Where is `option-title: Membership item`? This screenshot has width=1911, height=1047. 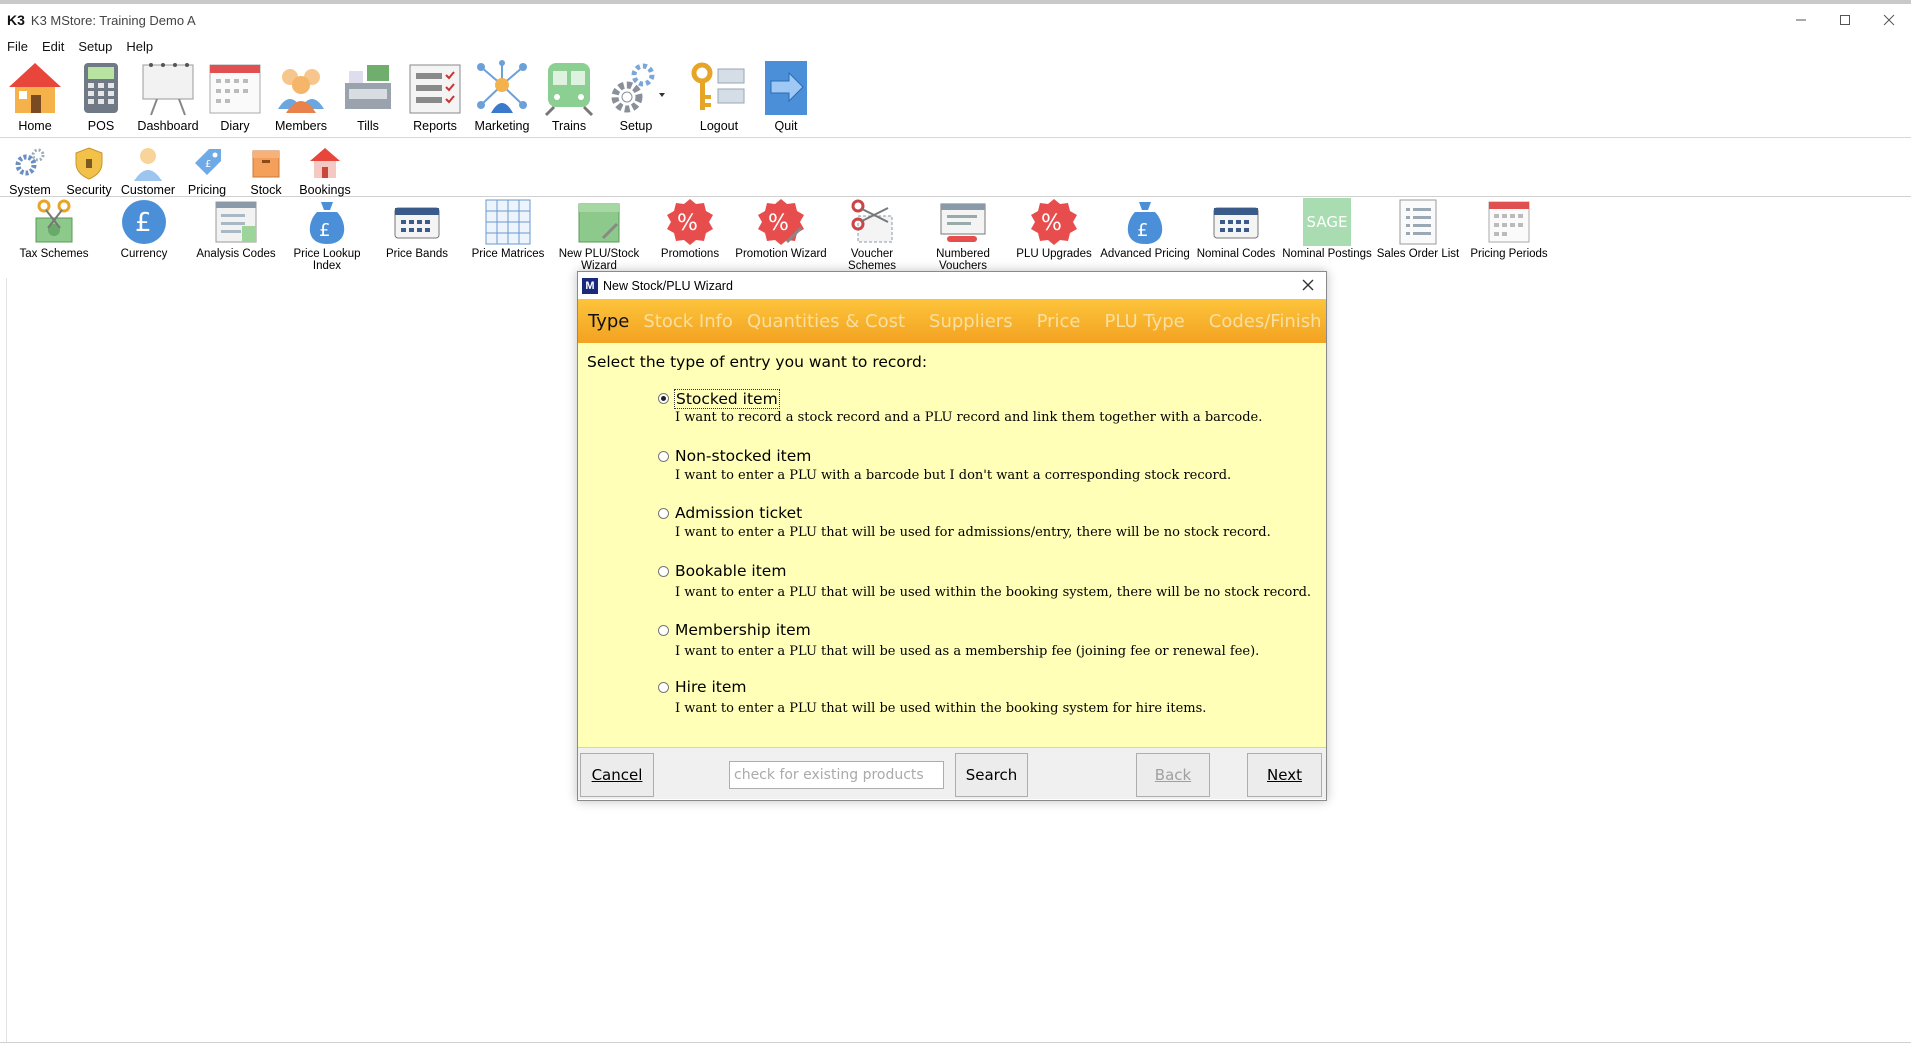
option-title: Membership item is located at coordinates (743, 630).